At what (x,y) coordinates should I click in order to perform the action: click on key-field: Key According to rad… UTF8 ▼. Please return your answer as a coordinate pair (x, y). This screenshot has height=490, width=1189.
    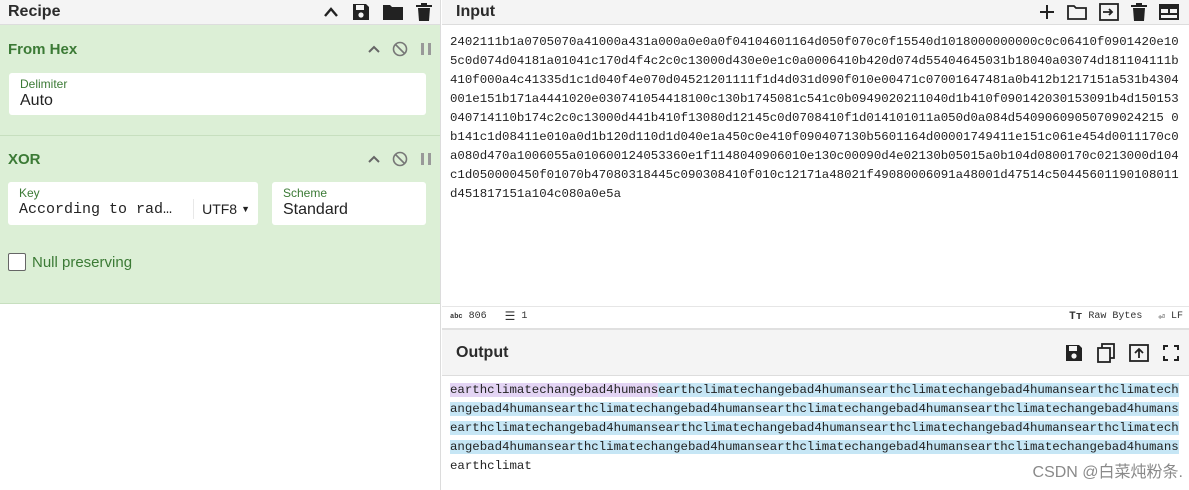
    Looking at the image, I should click on (133, 203).